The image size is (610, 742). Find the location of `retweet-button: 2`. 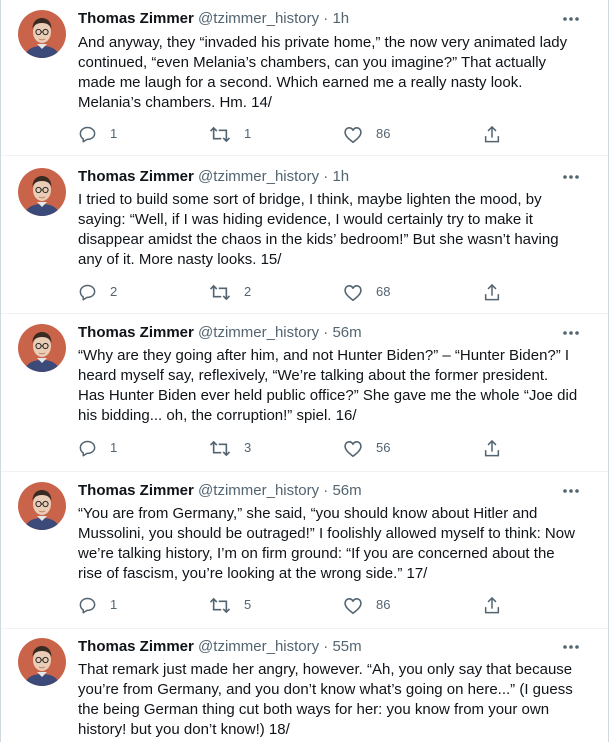

retweet-button: 2 is located at coordinates (230, 292).